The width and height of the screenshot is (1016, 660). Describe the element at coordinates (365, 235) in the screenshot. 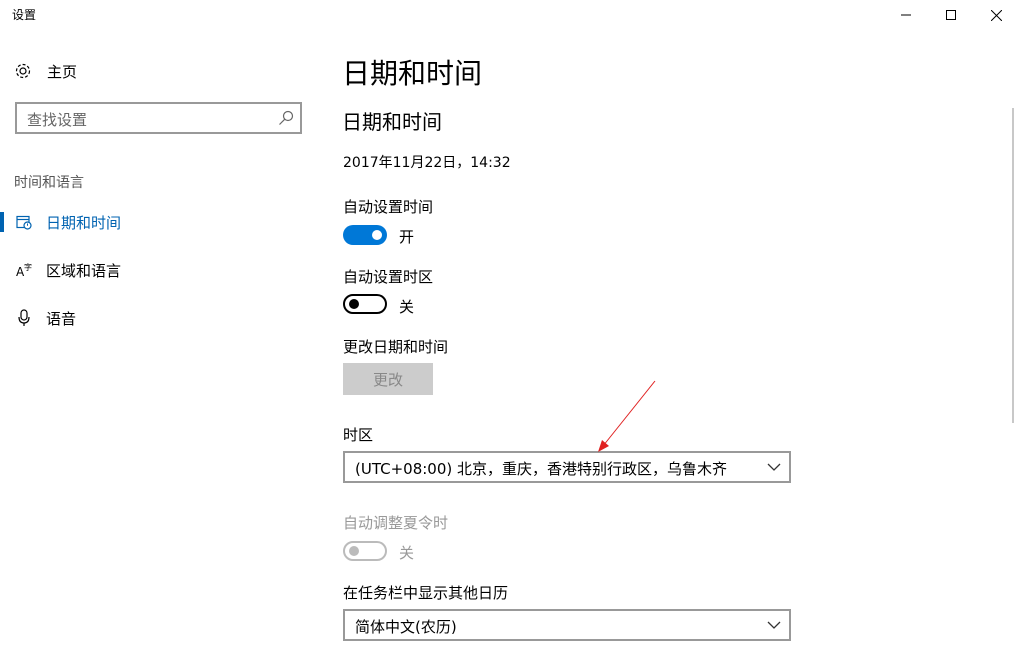

I see `auto-time-toggle` at that location.